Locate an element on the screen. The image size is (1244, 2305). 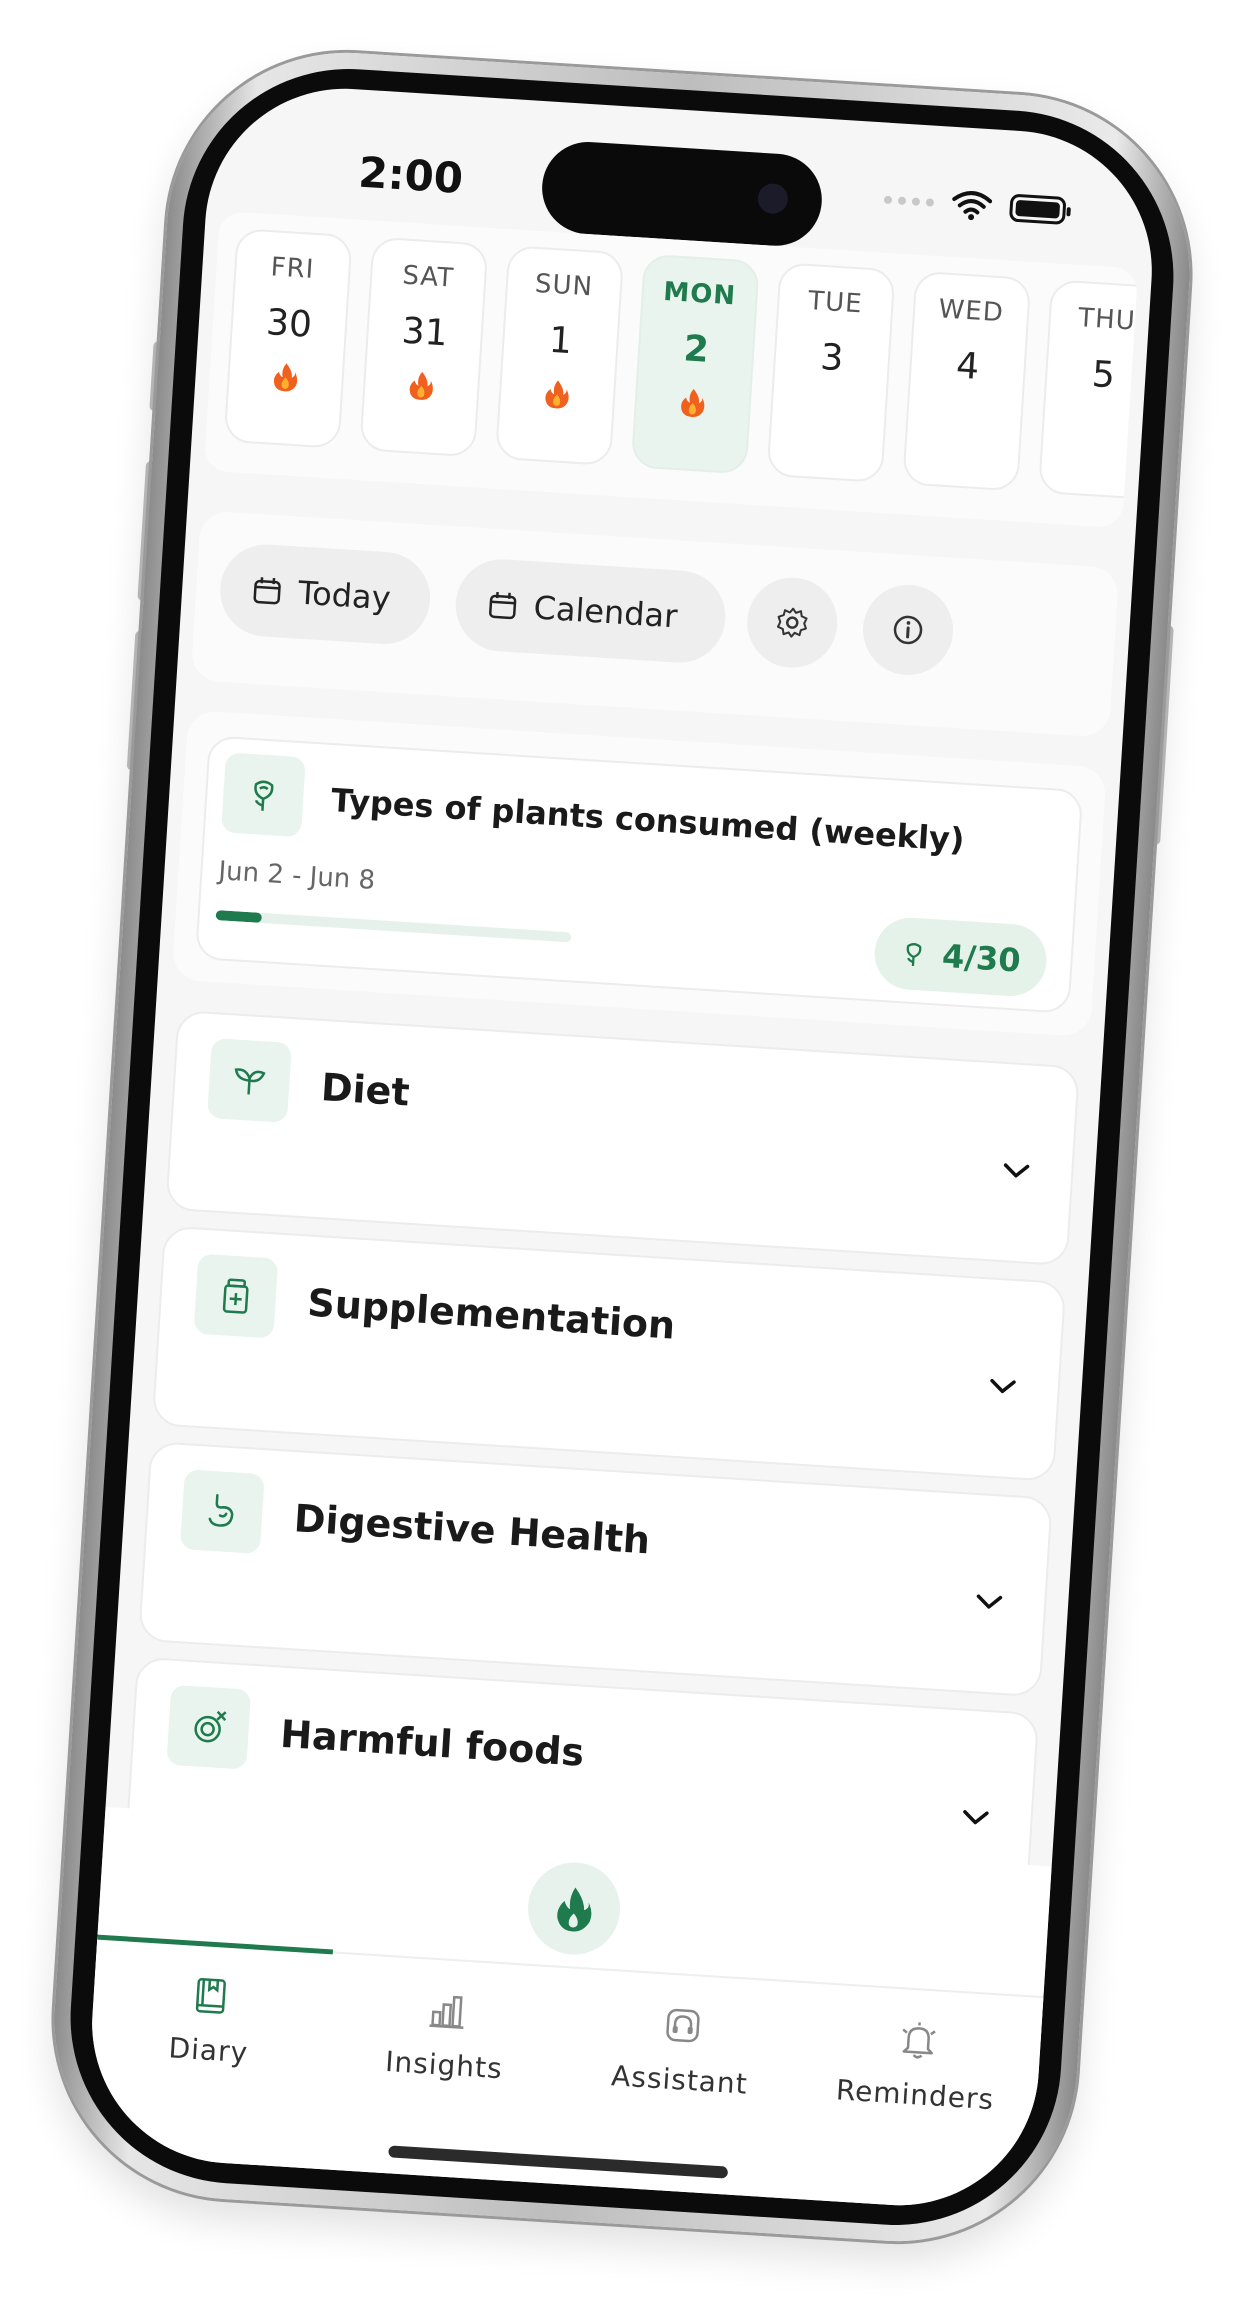
section-label-supplementation: Supplementation is located at coordinates (491, 1314).